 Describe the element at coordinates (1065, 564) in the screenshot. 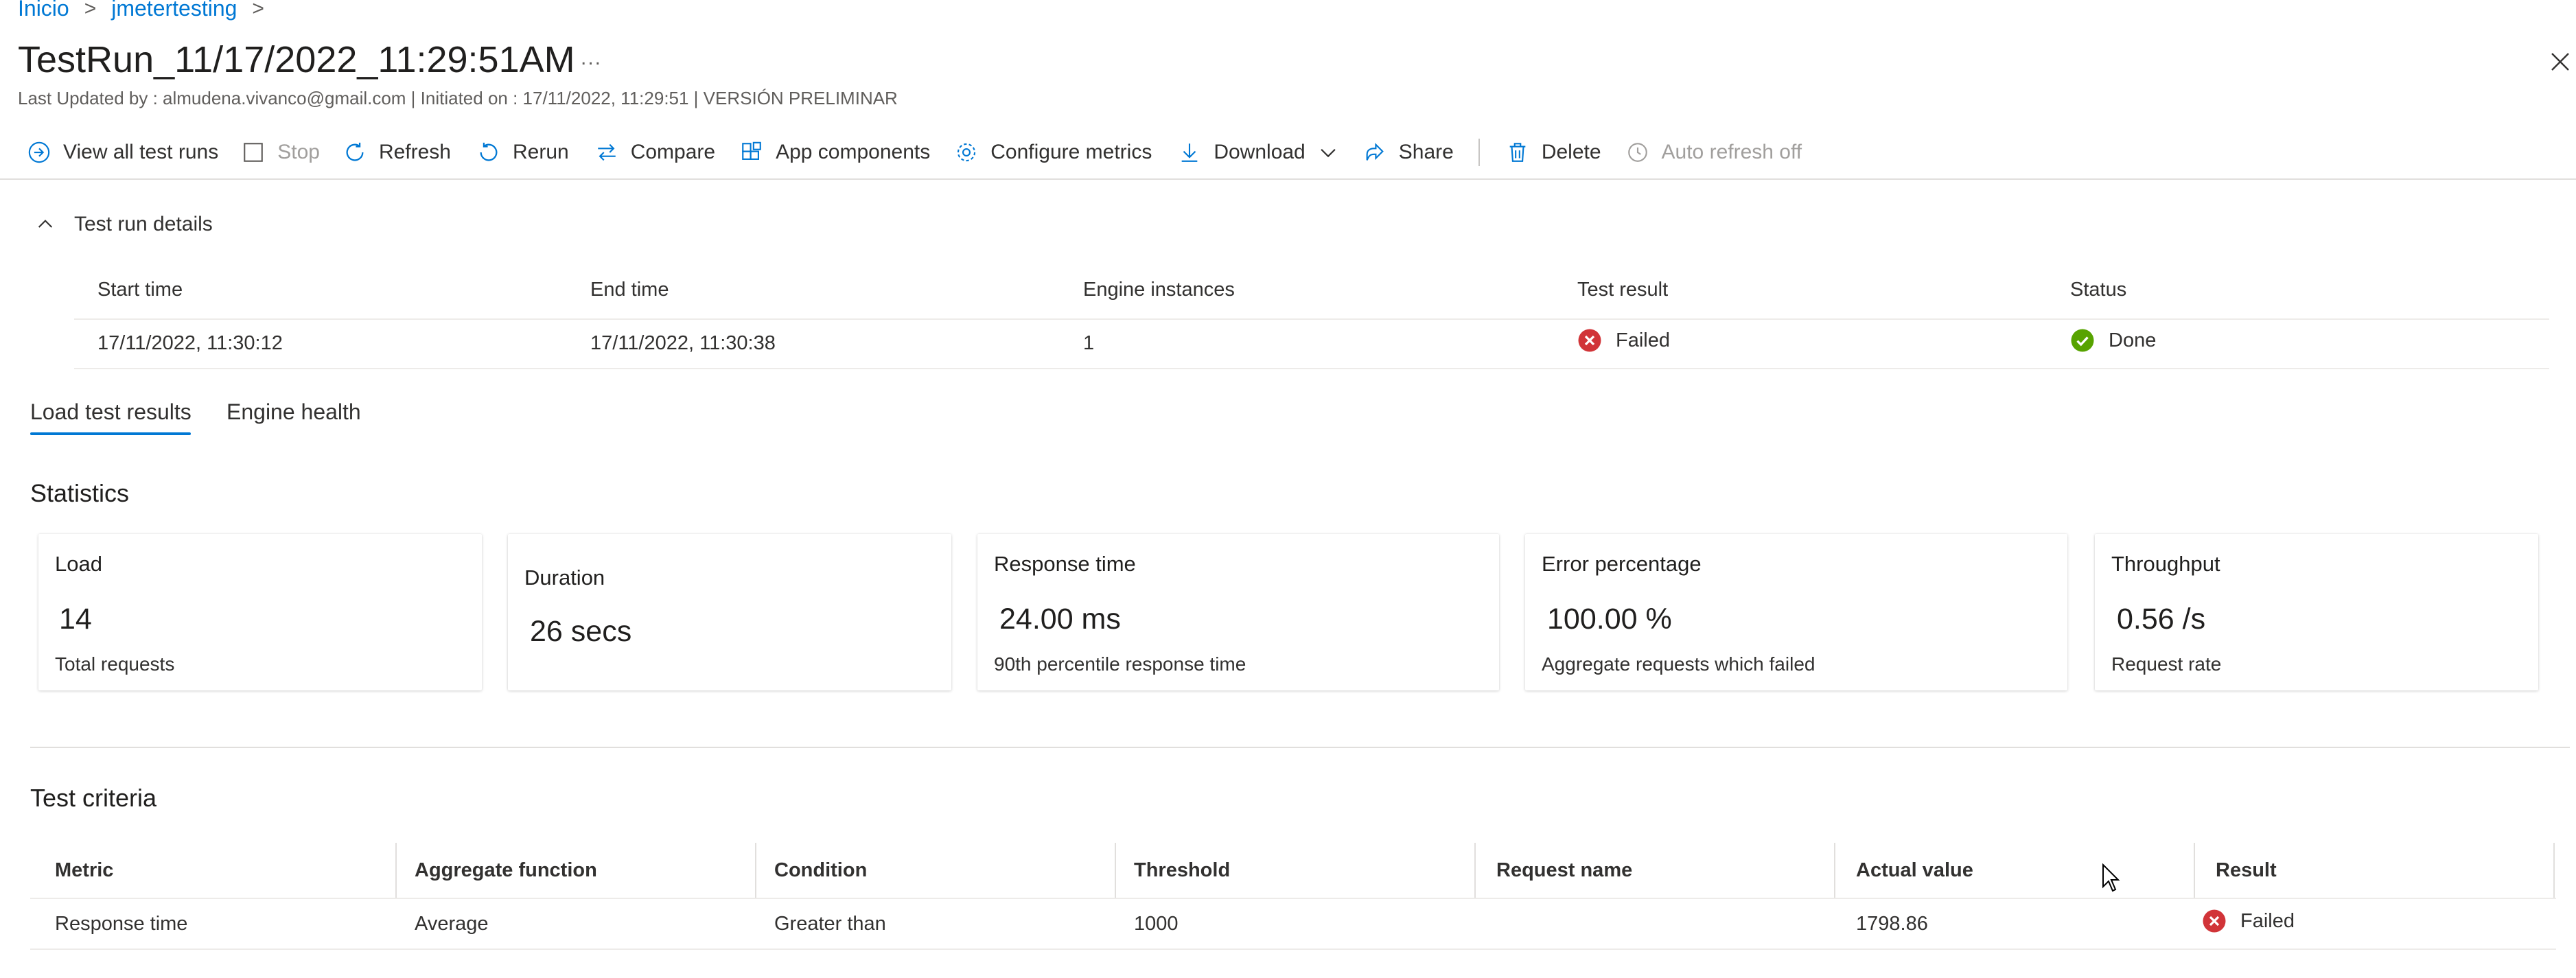

I see `stat-title: Response time` at that location.